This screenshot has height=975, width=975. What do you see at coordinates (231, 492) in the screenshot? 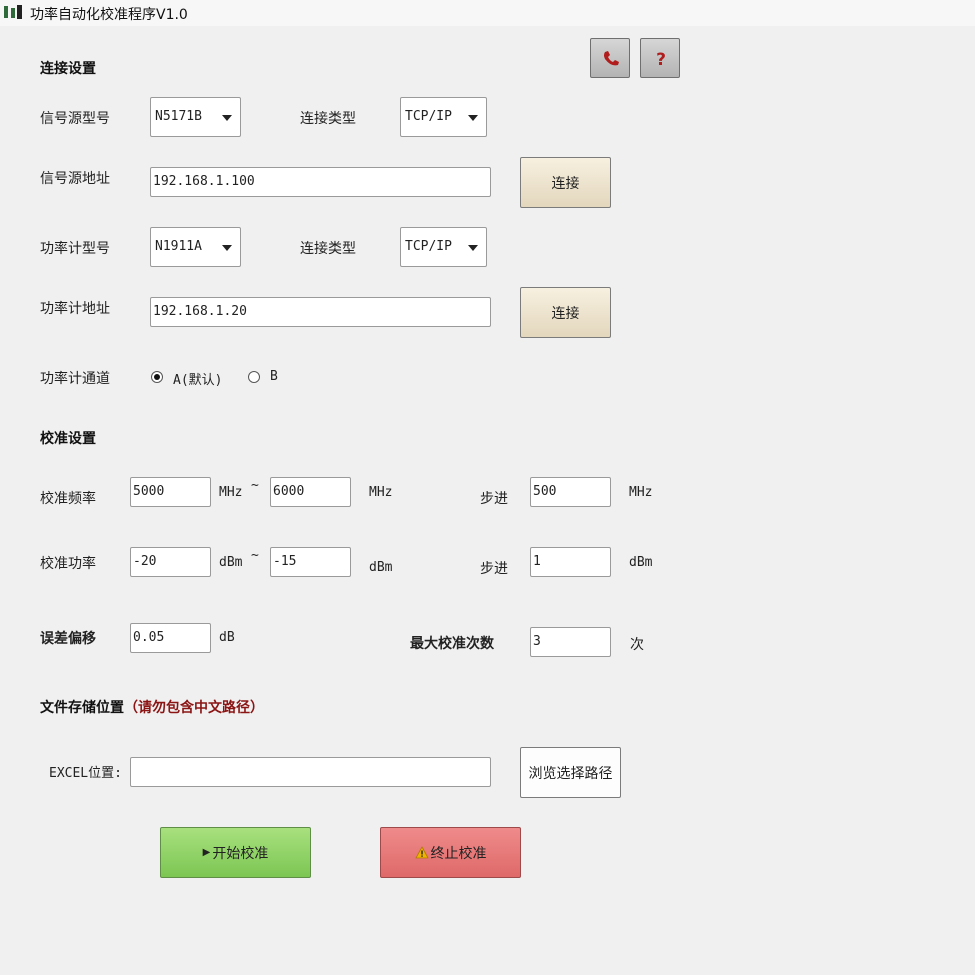
I see `freq-start-unit: MHz` at bounding box center [231, 492].